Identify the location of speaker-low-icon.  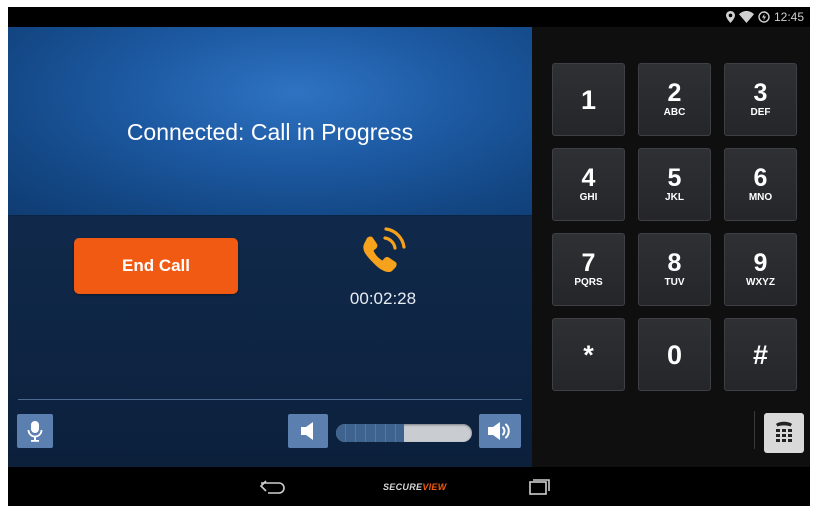
(307, 431).